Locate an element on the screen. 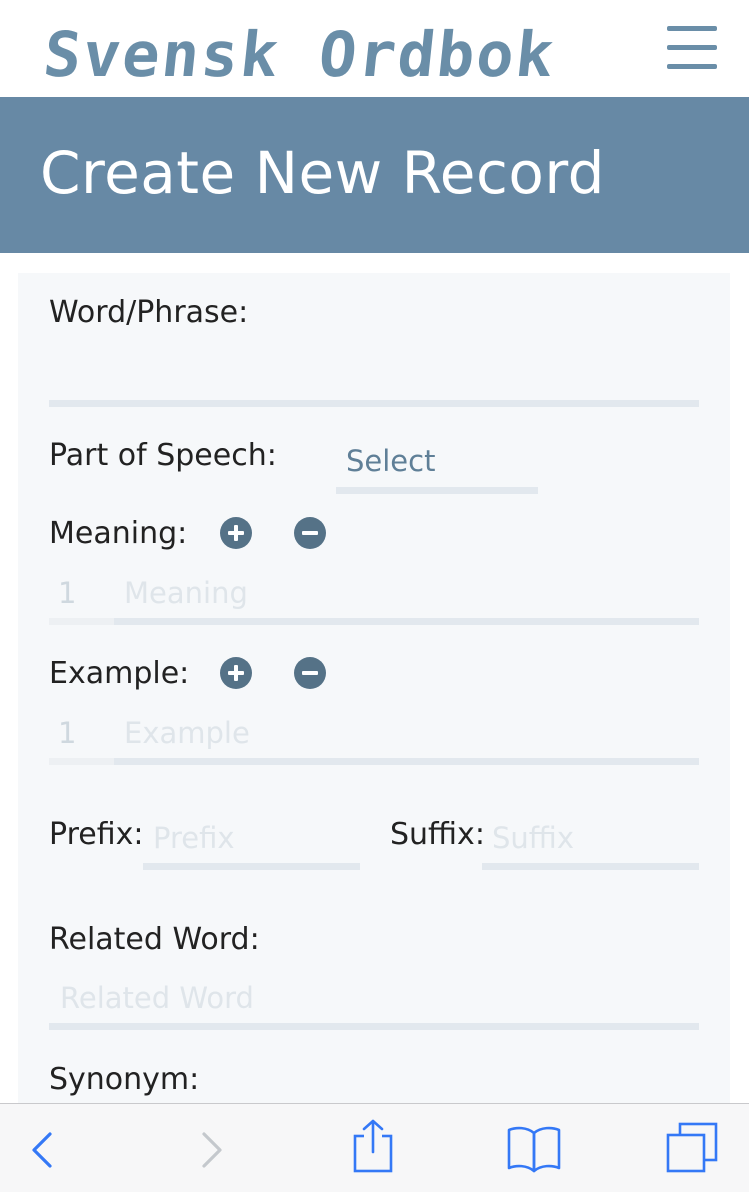  meaning-input: Meaning is located at coordinates (186, 593).